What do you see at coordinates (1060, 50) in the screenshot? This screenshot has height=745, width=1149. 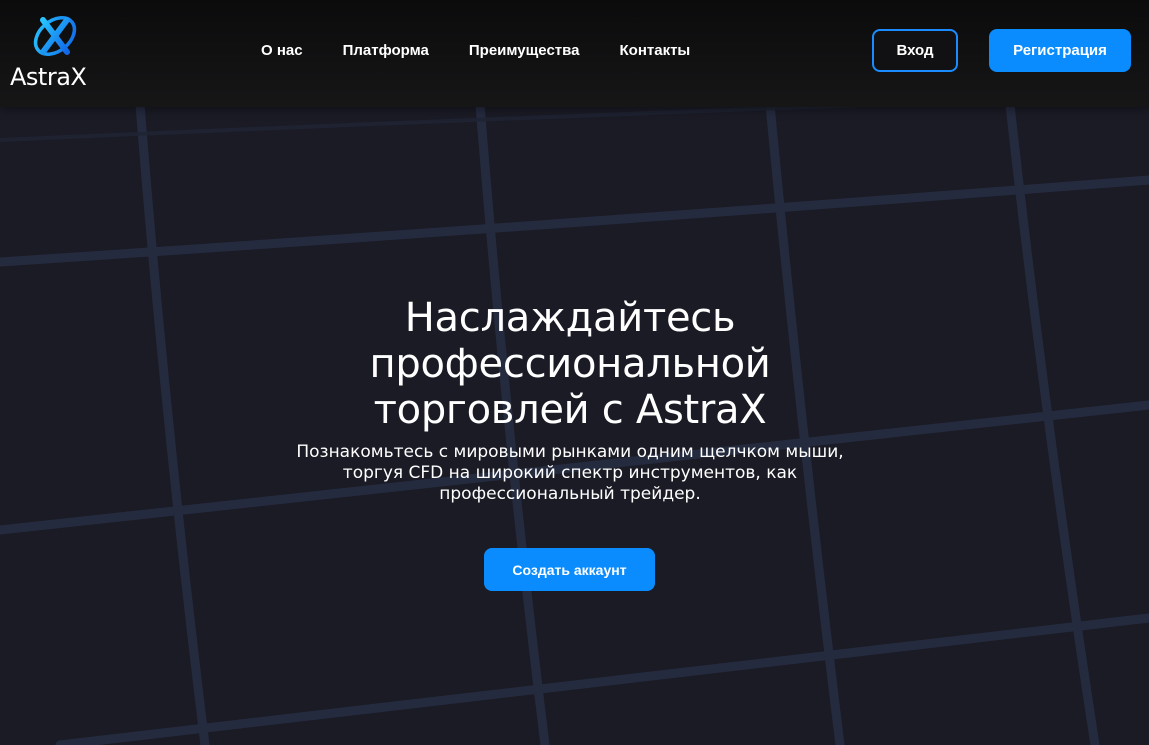 I see `register-button: Регистрация` at bounding box center [1060, 50].